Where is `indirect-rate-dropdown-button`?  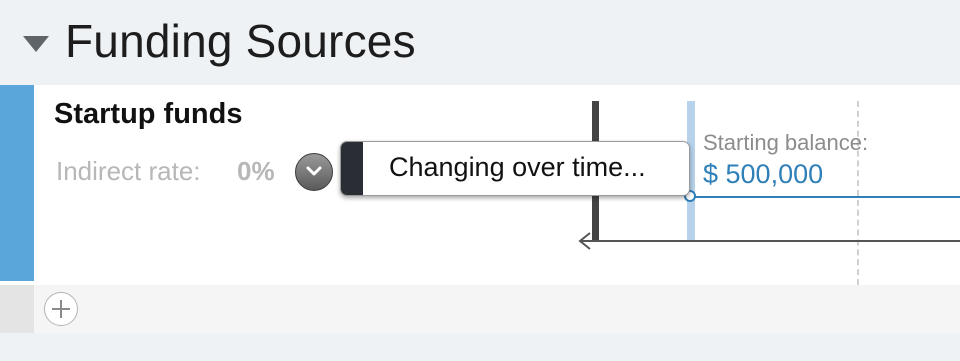
indirect-rate-dropdown-button is located at coordinates (314, 172).